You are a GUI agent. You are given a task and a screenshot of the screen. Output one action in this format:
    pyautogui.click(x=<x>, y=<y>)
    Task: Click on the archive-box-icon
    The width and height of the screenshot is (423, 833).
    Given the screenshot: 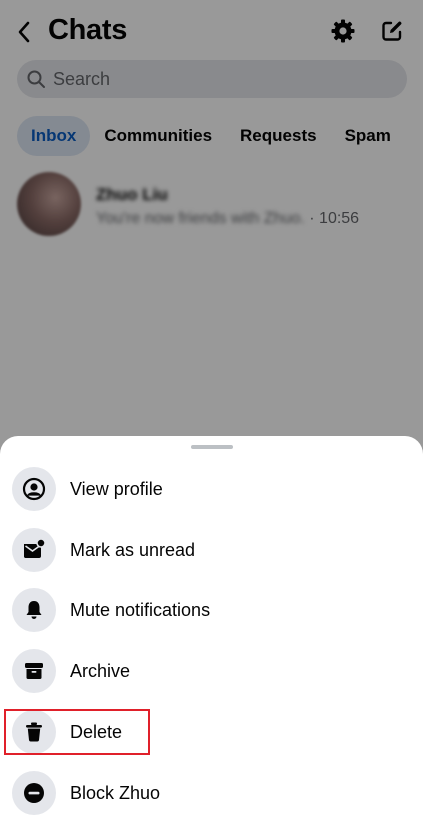 What is the action you would take?
    pyautogui.click(x=34, y=671)
    